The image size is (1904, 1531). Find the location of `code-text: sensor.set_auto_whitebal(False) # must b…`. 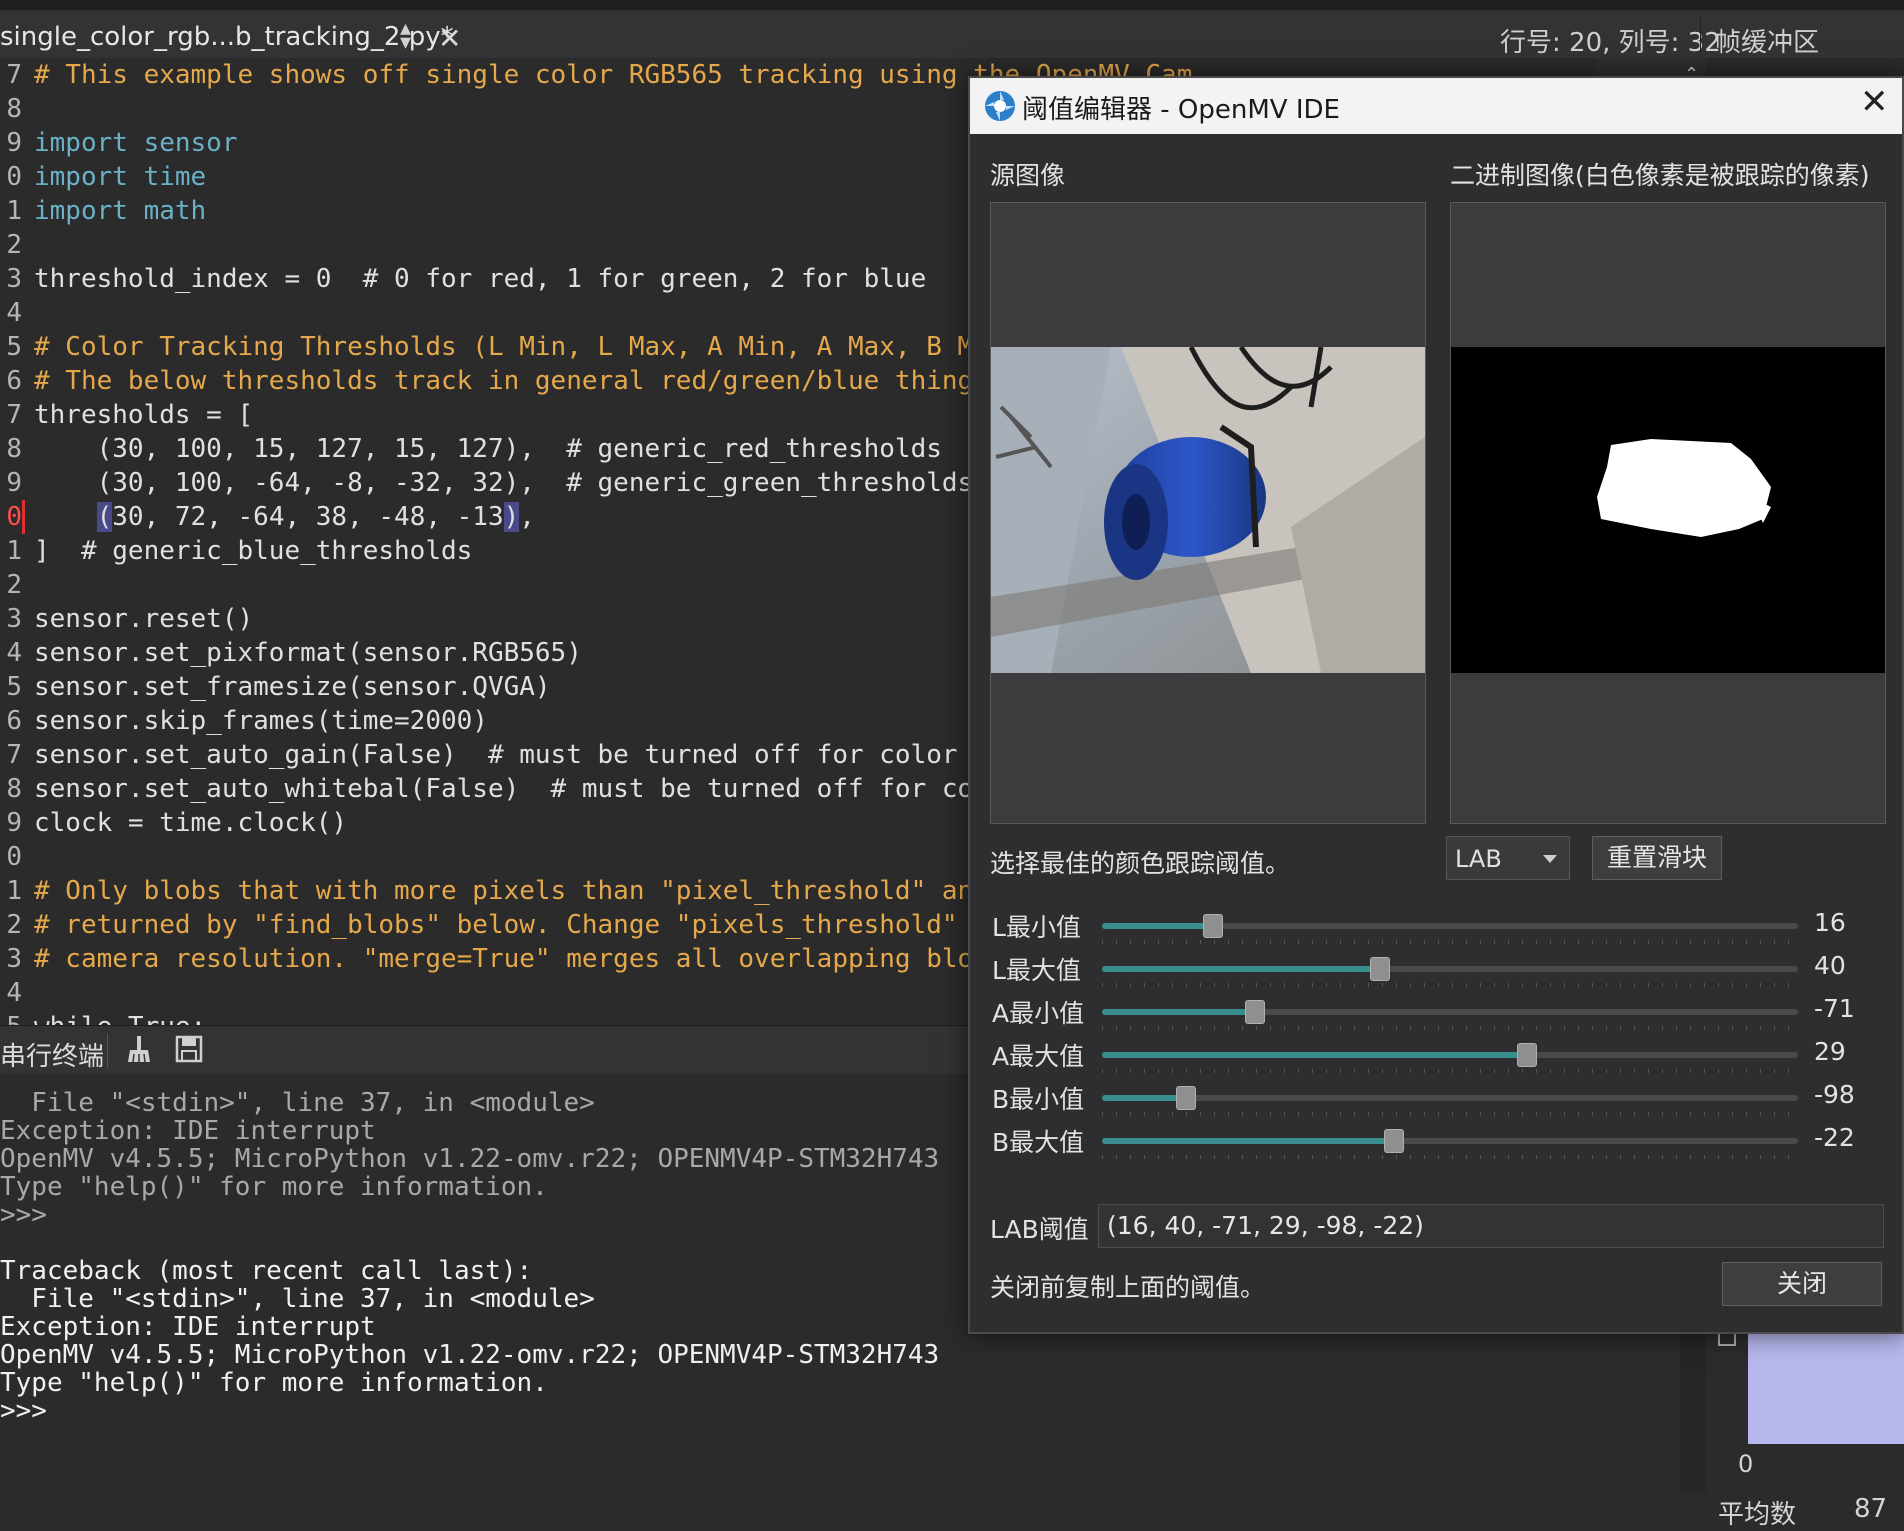

code-text: sensor.set_auto_whitebal(False) # must b… is located at coordinates (504, 789).